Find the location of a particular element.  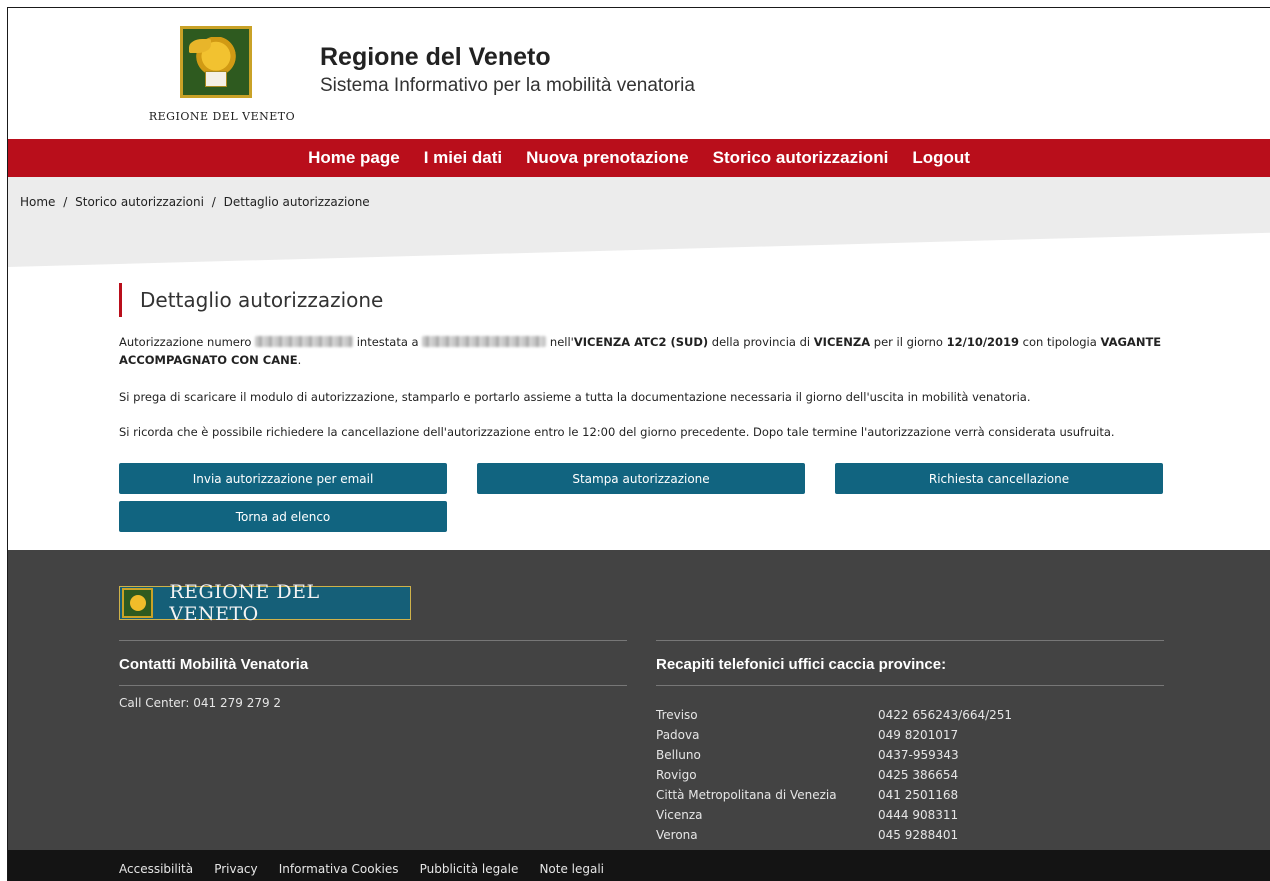

page-title: Dettaglio autorizzazione is located at coordinates (644, 300).